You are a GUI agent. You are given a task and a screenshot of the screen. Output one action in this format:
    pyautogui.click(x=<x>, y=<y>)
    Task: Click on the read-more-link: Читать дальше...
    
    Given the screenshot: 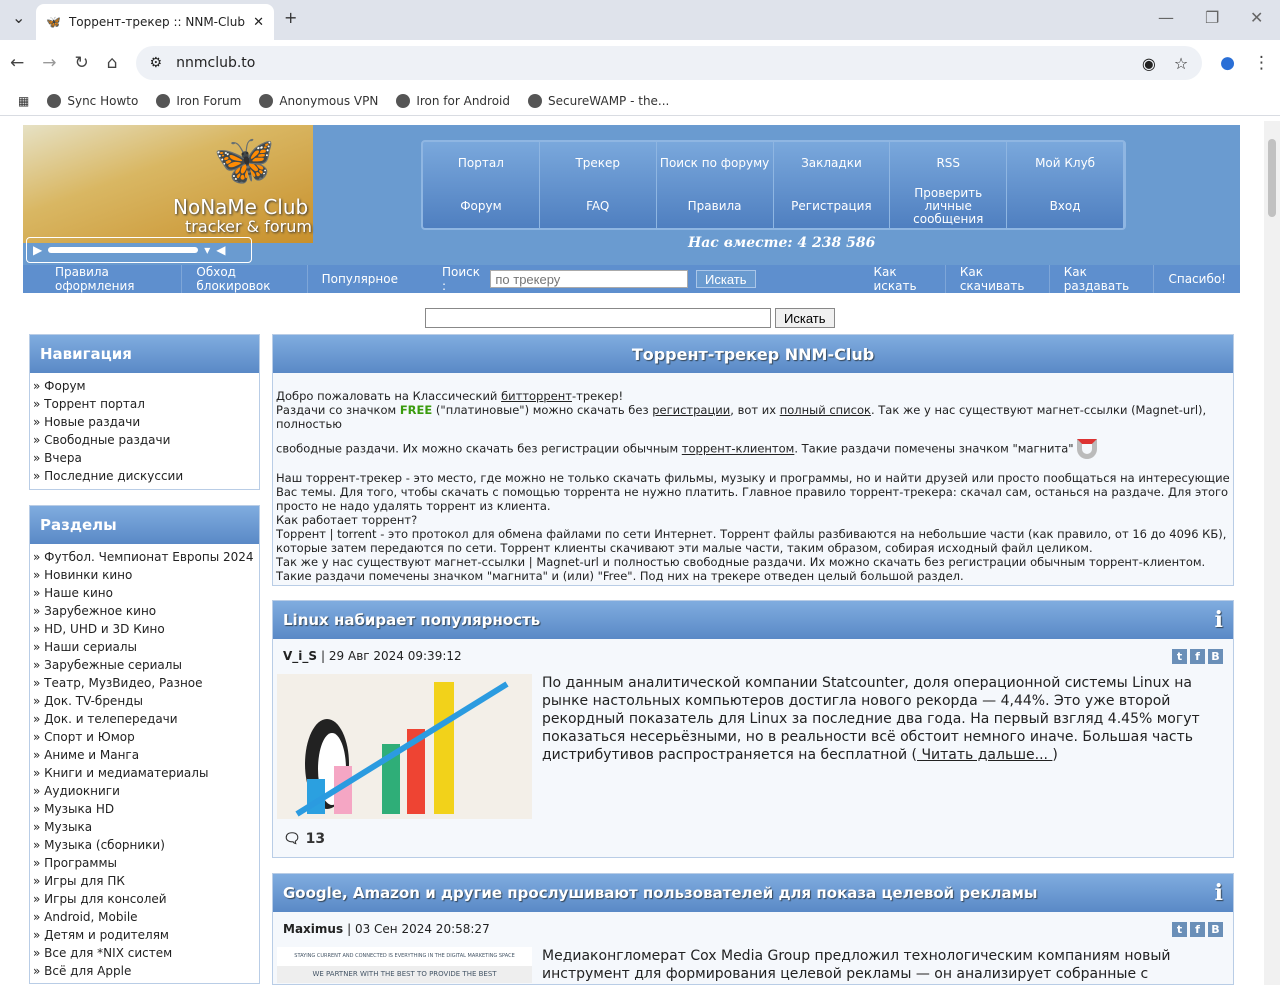 What is the action you would take?
    pyautogui.click(x=984, y=755)
    